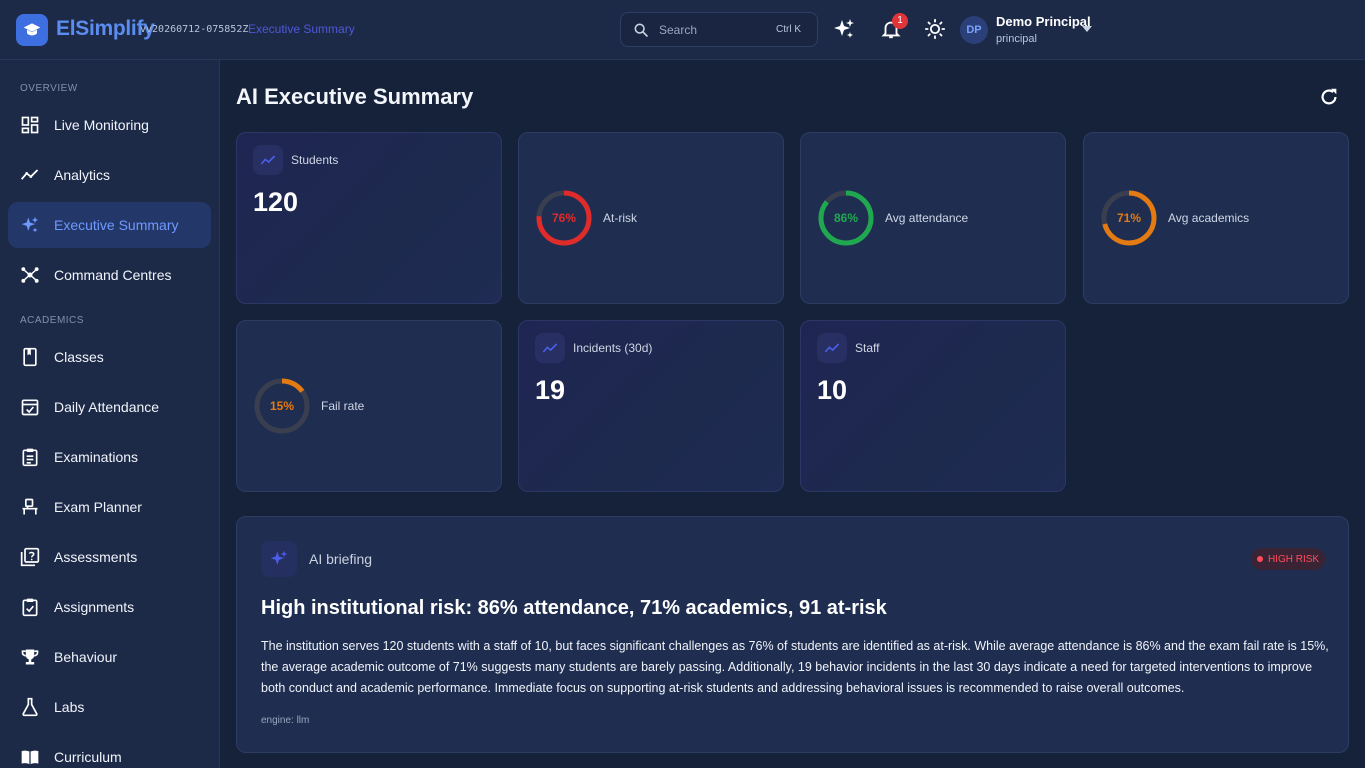  I want to click on sidebar-item-labs: Labs, so click(109, 707).